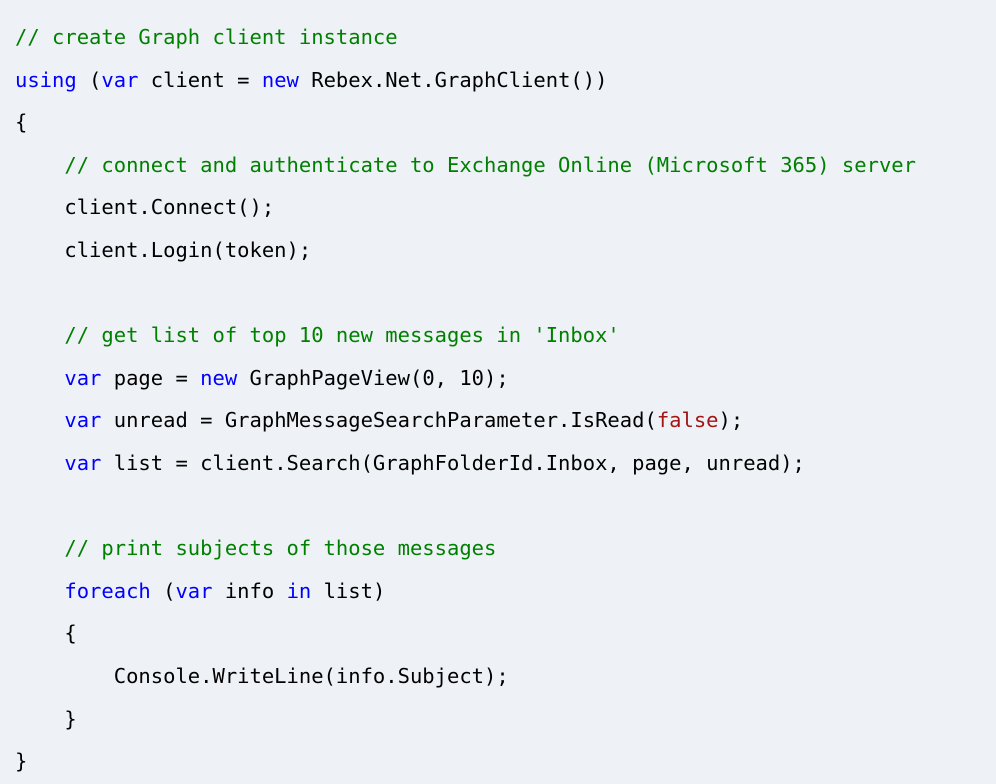  I want to click on code-line: client.Login(token);, so click(505, 250).